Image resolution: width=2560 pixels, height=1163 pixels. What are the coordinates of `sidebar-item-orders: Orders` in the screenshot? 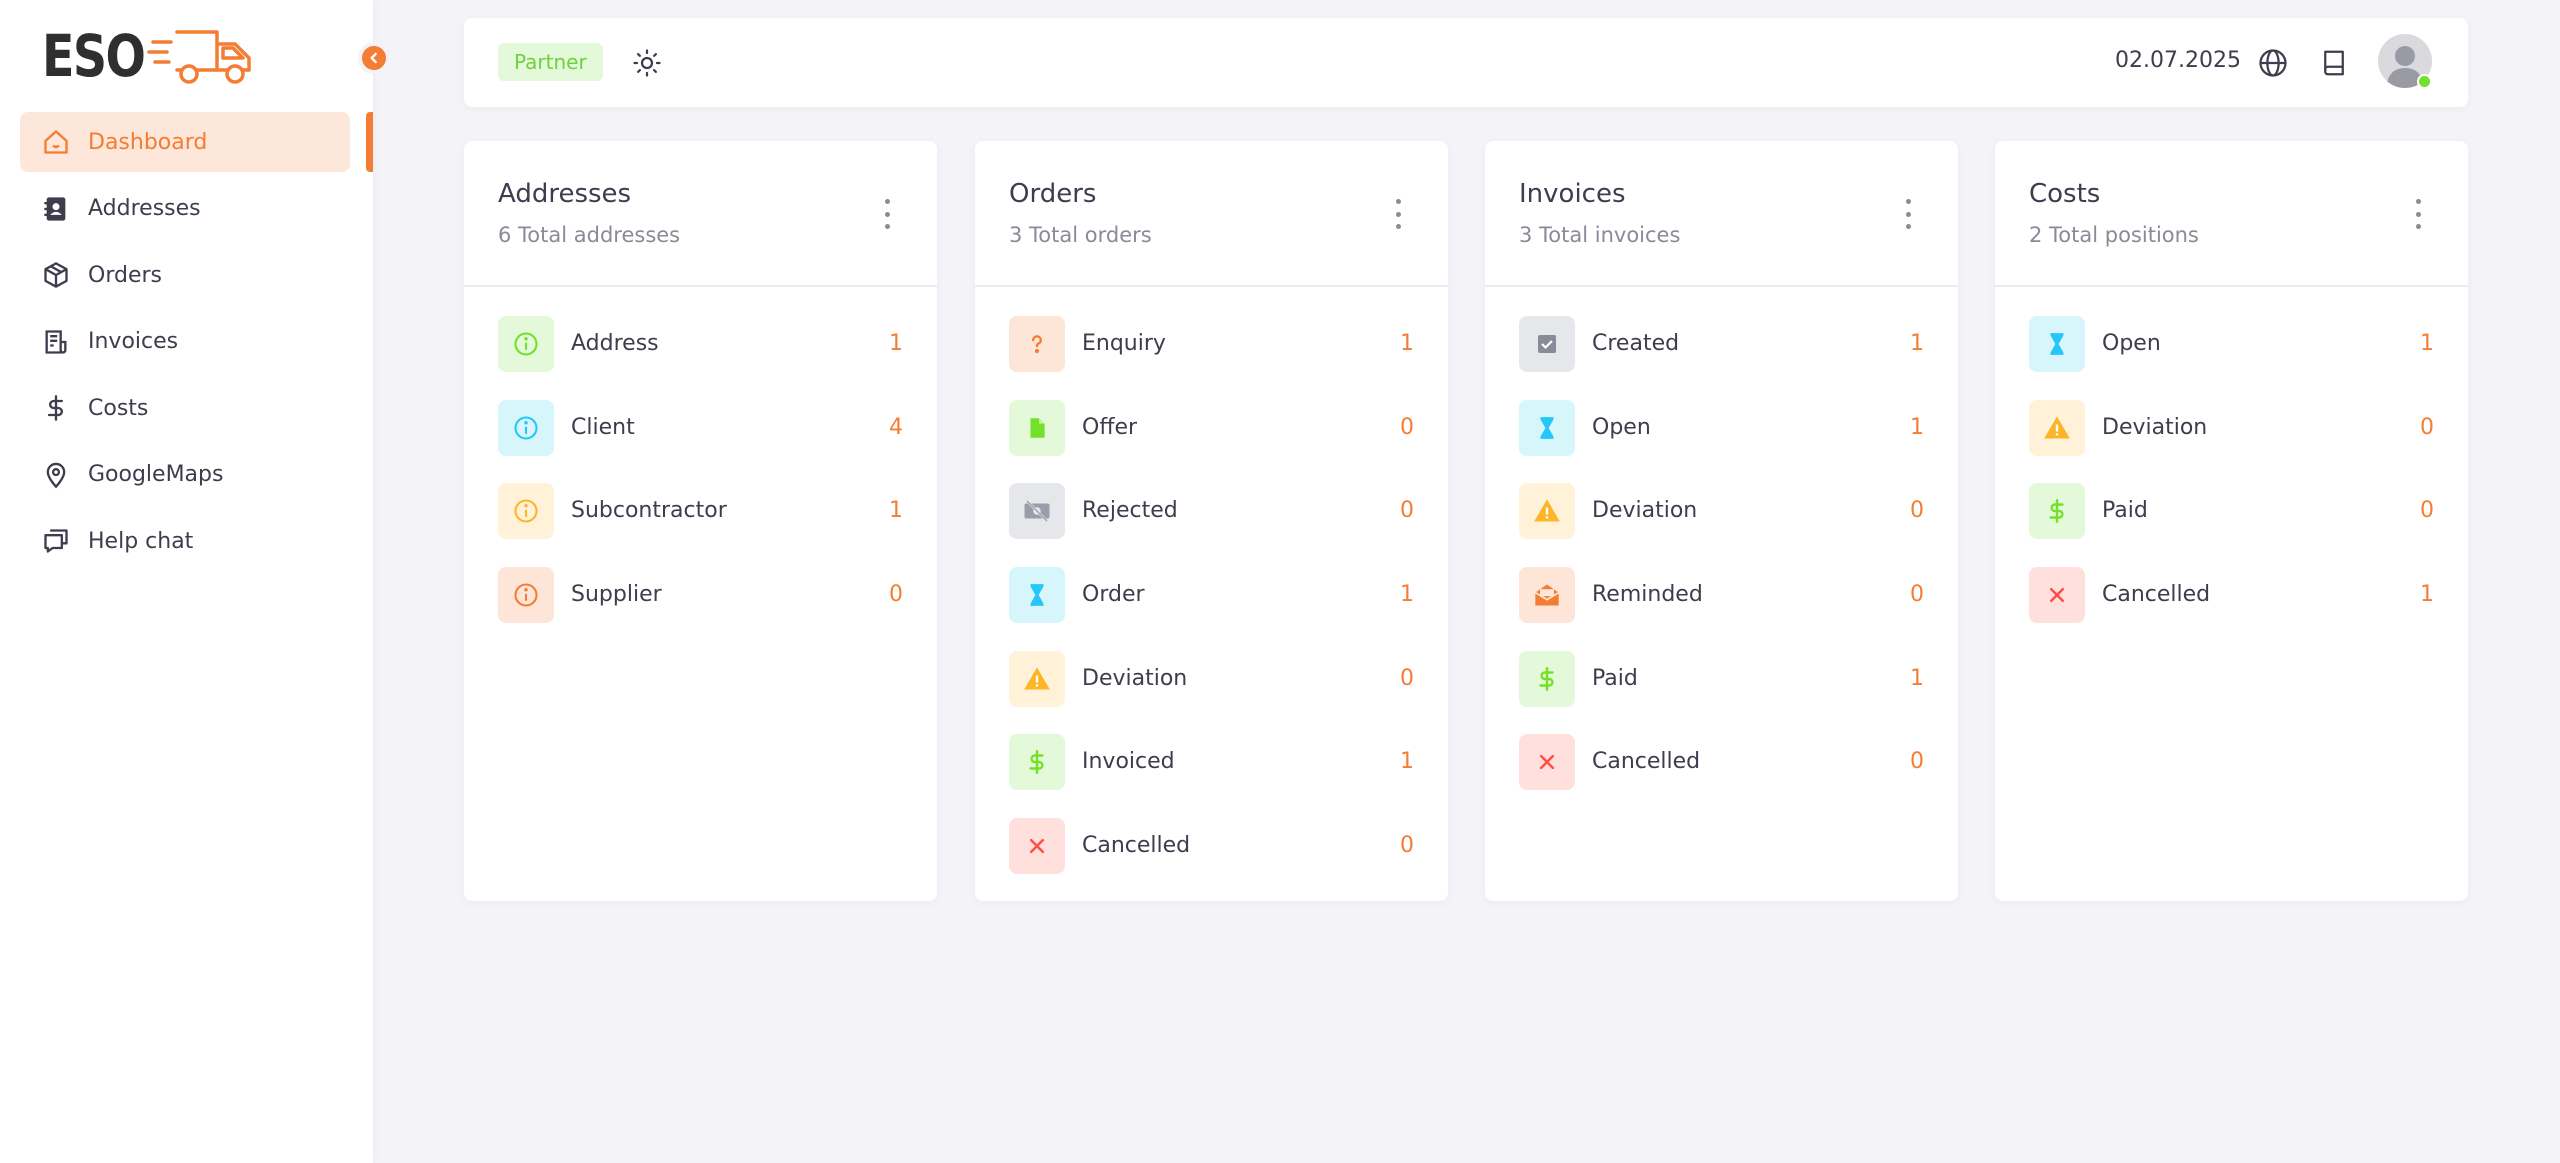 It's located at (185, 275).